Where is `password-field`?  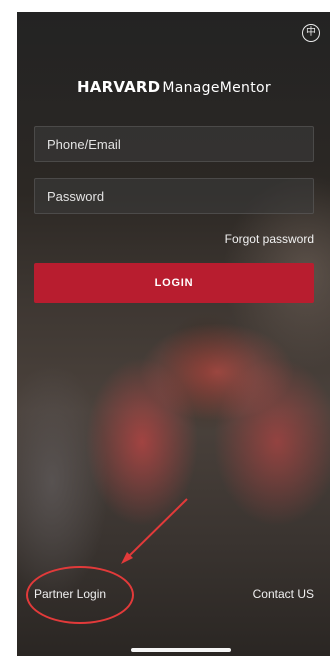
password-field is located at coordinates (174, 196).